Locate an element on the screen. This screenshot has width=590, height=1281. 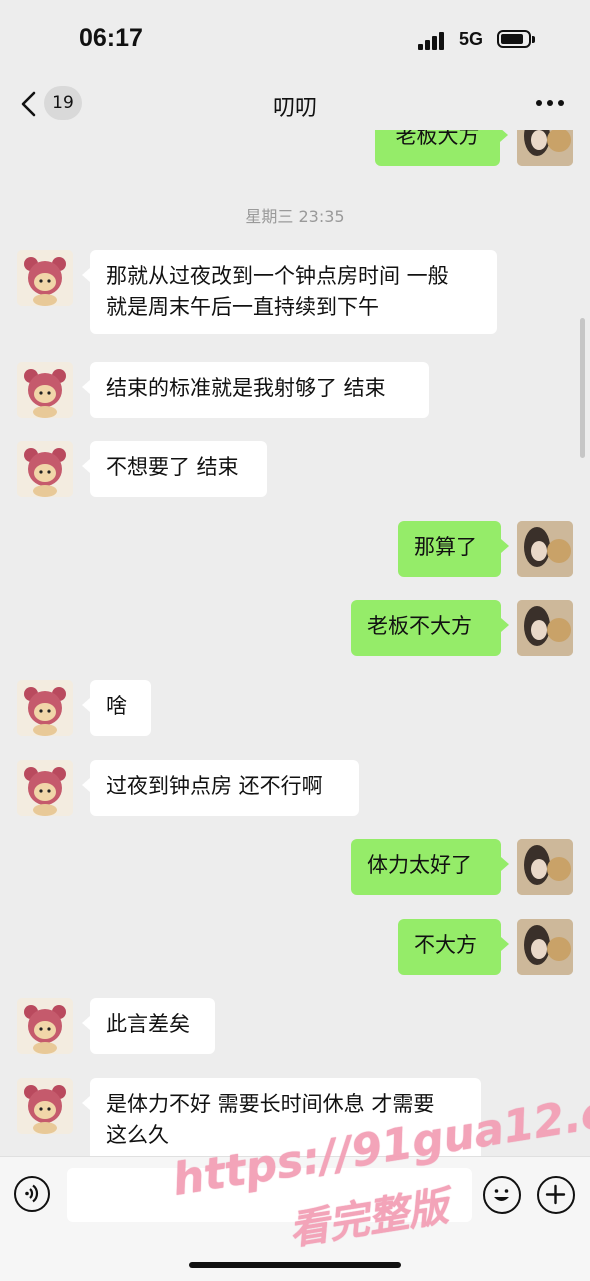
message-bubble-received: 此言差矣 is located at coordinates (148, 1026).